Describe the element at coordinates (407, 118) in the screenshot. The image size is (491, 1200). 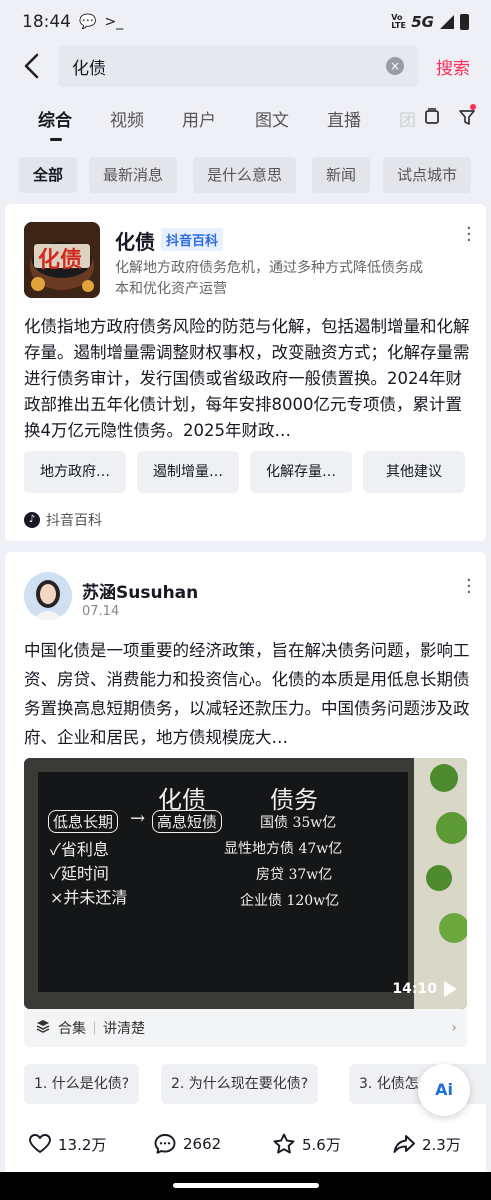
I see `tab-group: 团` at that location.